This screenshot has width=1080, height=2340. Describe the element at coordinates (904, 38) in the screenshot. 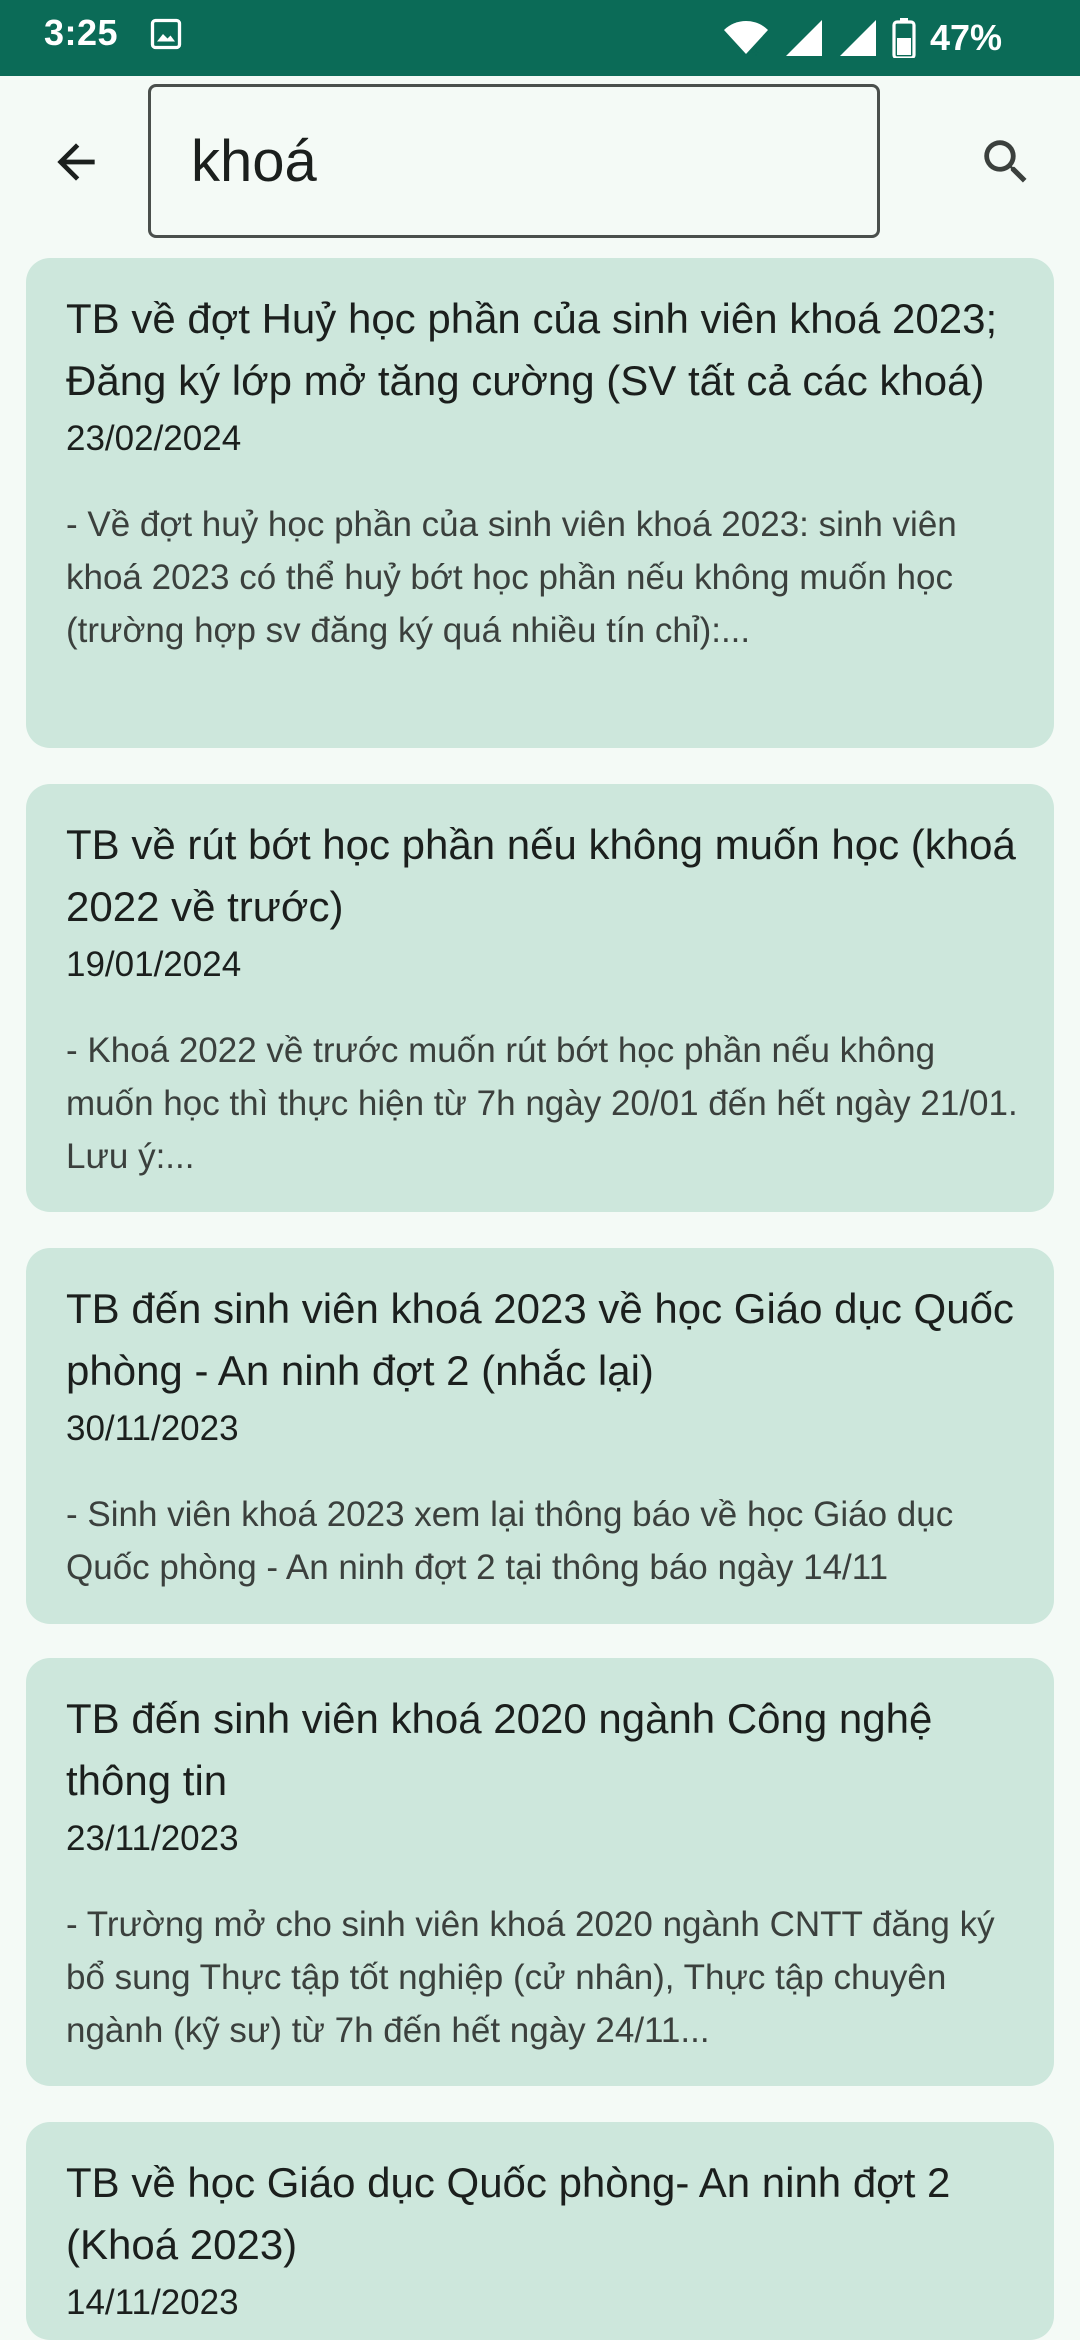

I see `battery-icon` at that location.